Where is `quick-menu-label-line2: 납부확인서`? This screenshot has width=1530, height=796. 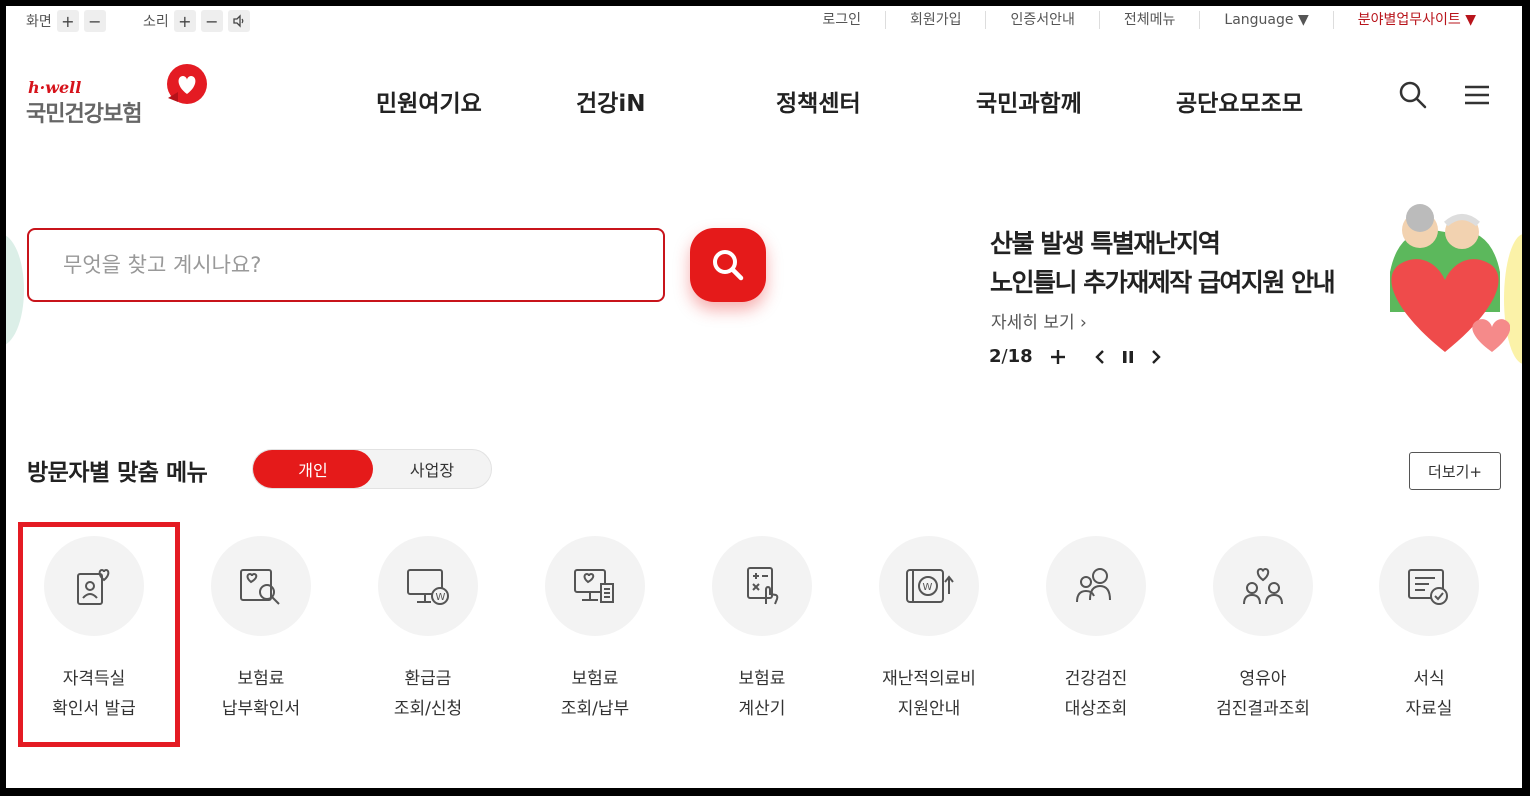
quick-menu-label-line2: 납부확인서 is located at coordinates (261, 709).